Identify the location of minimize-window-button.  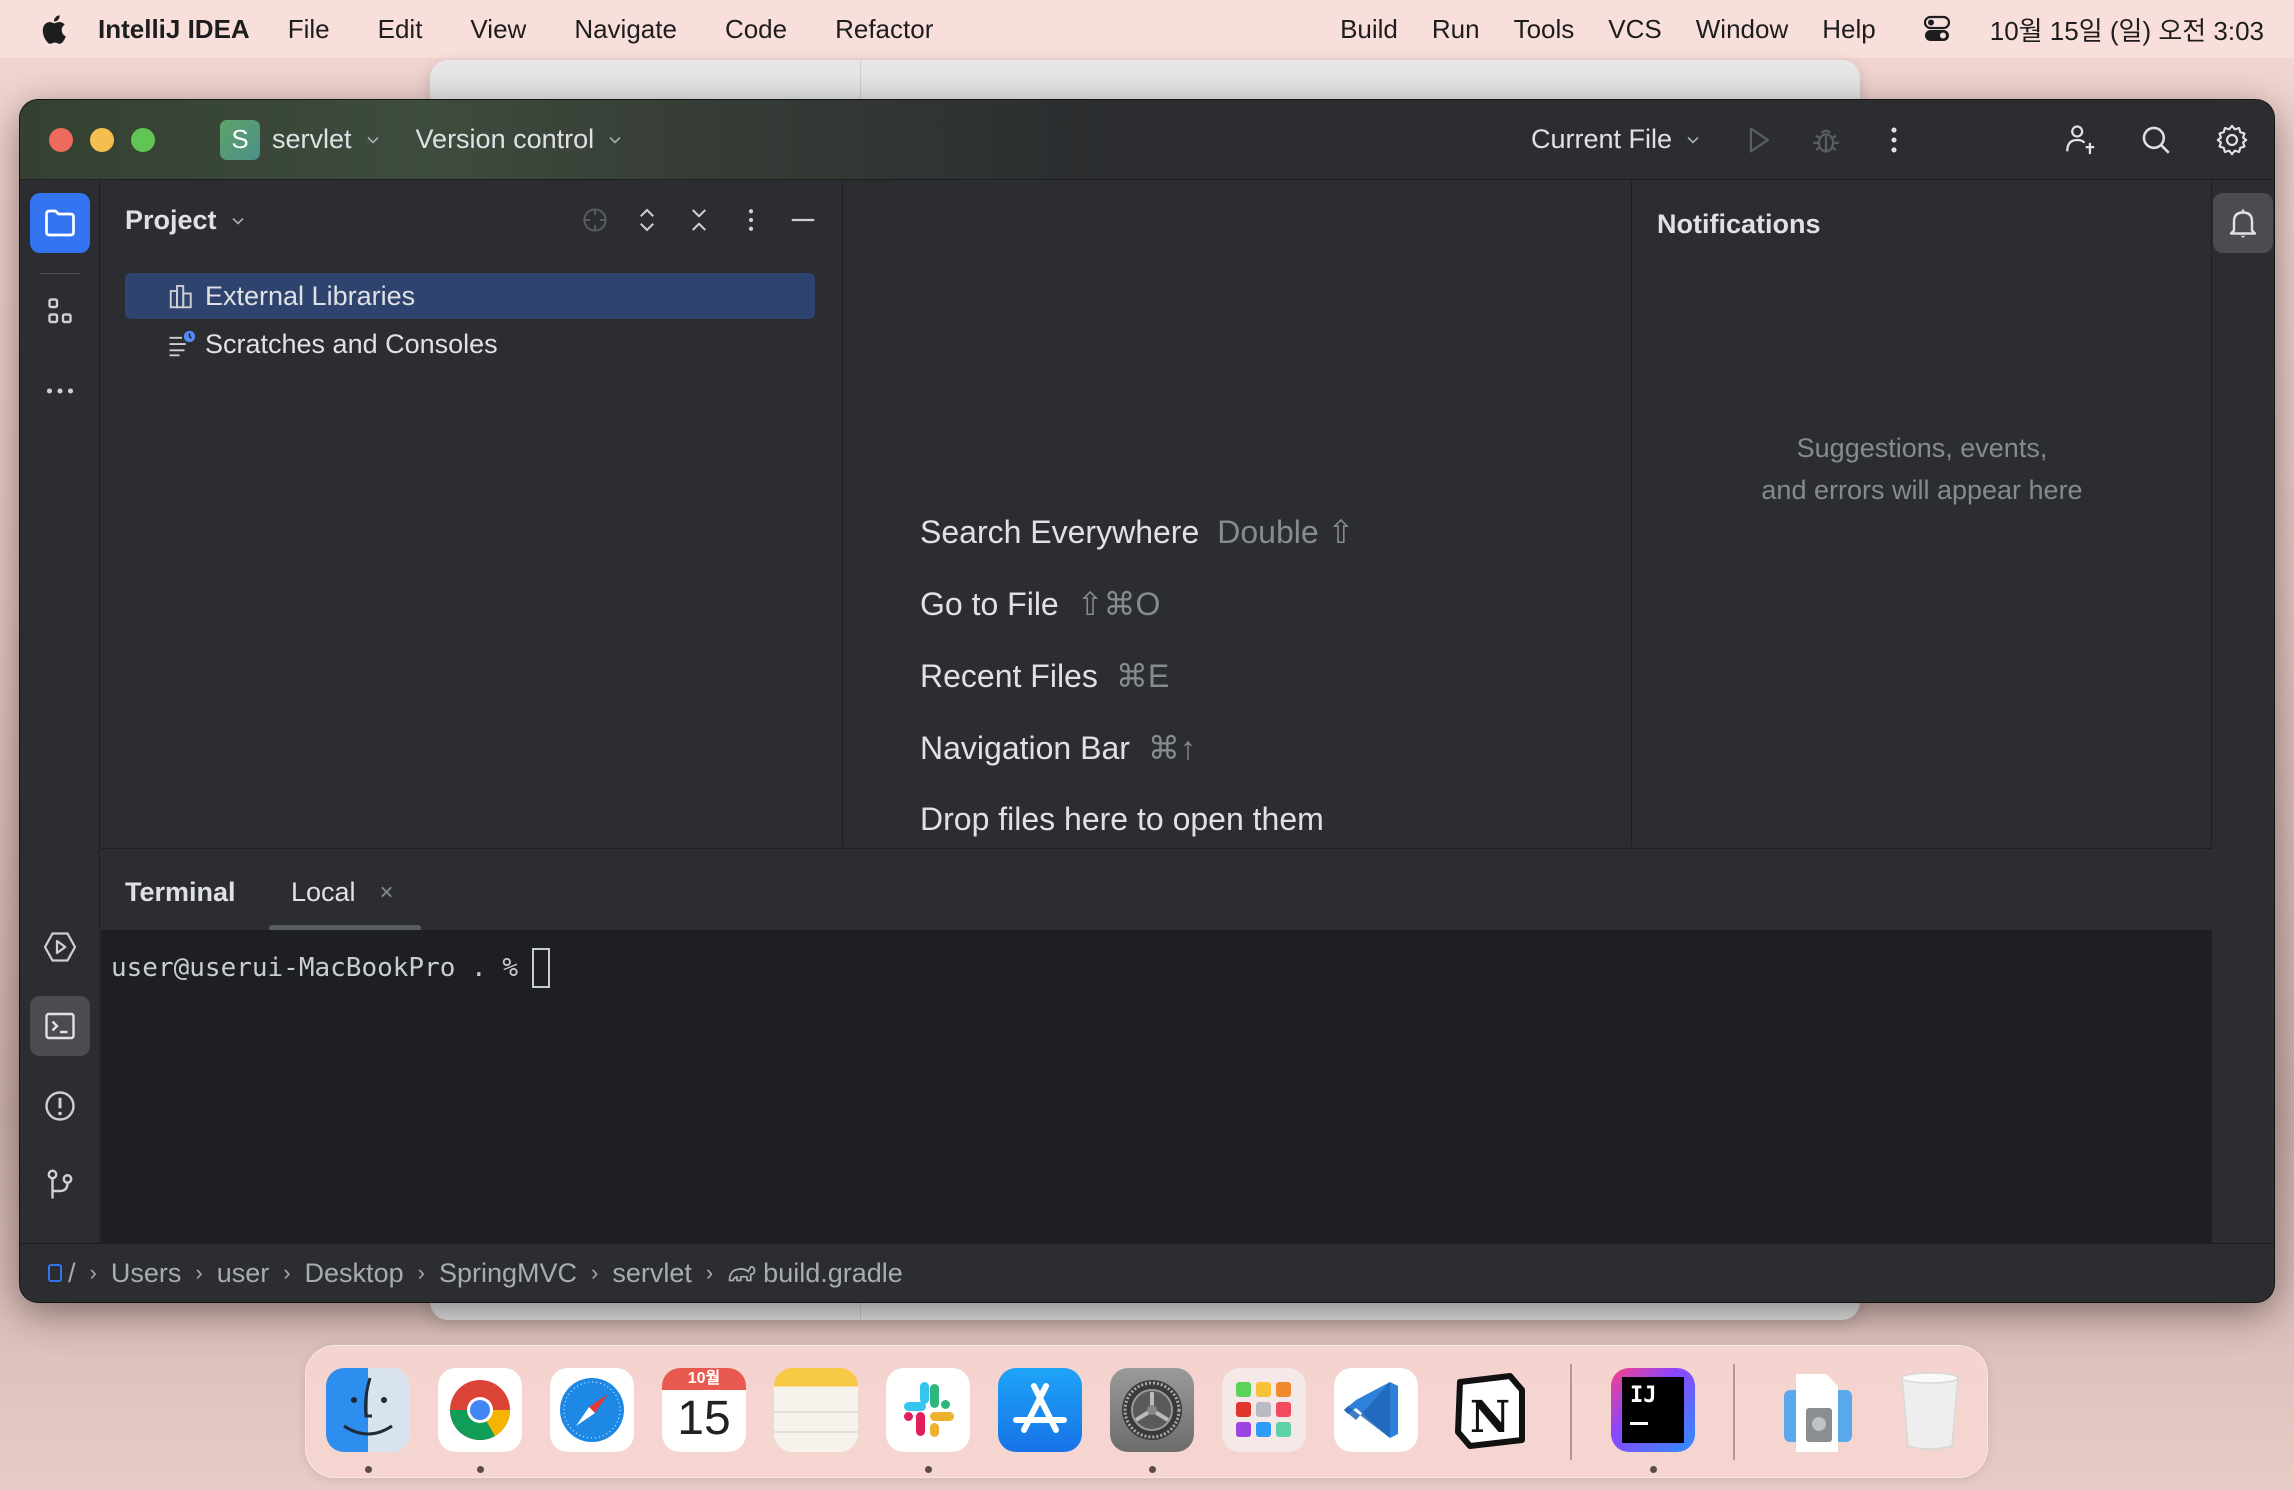
(102, 139).